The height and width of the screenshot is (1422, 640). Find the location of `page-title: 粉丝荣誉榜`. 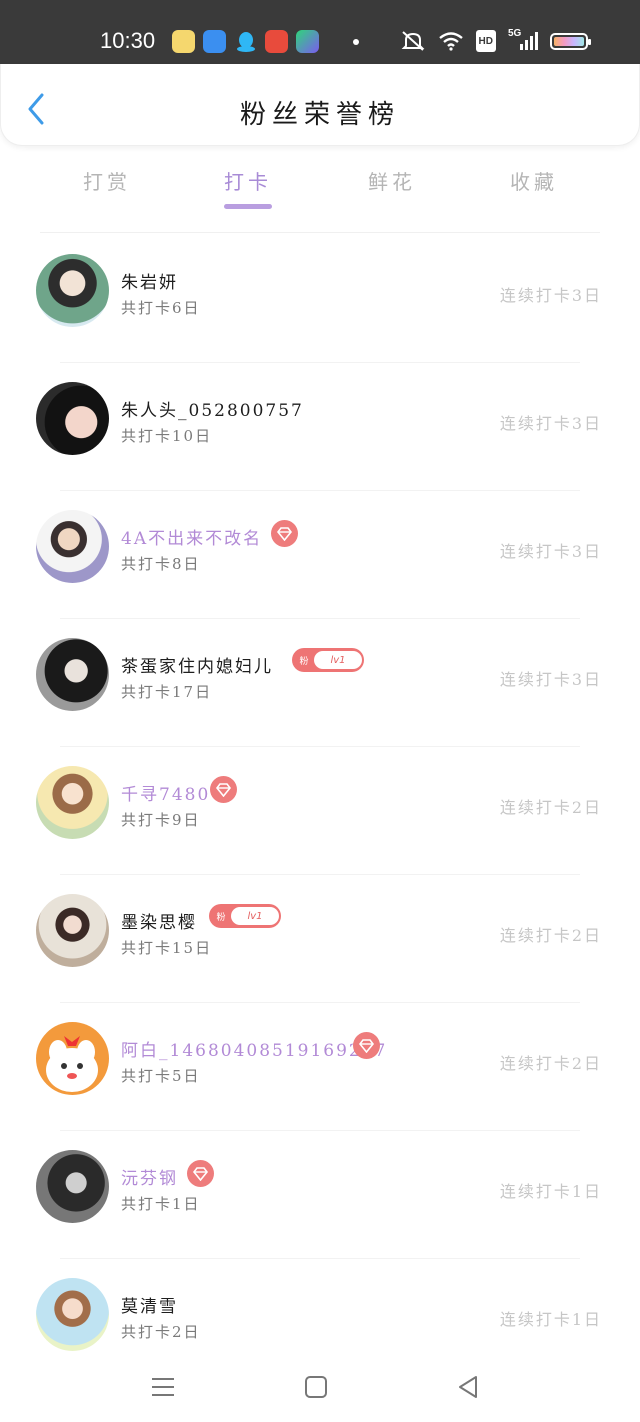

page-title: 粉丝荣誉榜 is located at coordinates (319, 115).